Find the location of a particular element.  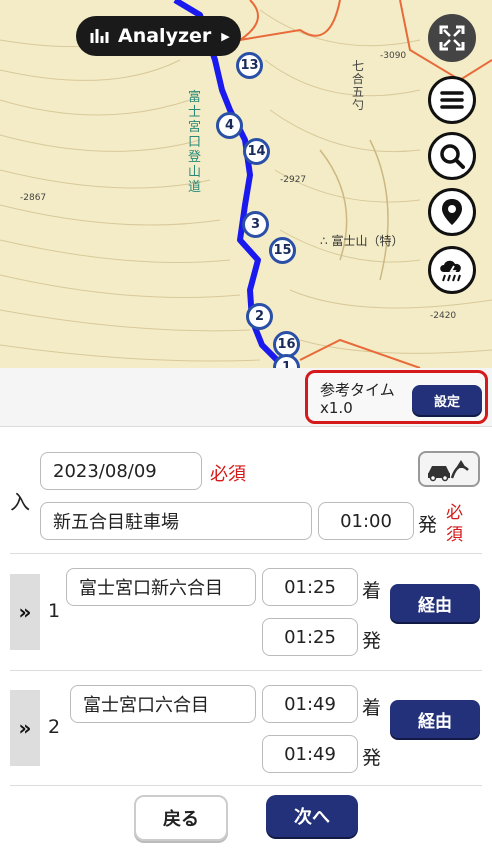

stop-arrive-time-field: 01:25 is located at coordinates (310, 587).